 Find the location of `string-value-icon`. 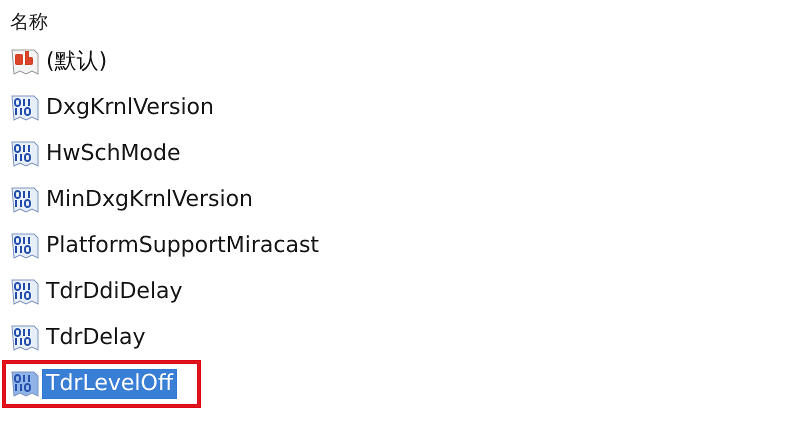

string-value-icon is located at coordinates (25, 61).